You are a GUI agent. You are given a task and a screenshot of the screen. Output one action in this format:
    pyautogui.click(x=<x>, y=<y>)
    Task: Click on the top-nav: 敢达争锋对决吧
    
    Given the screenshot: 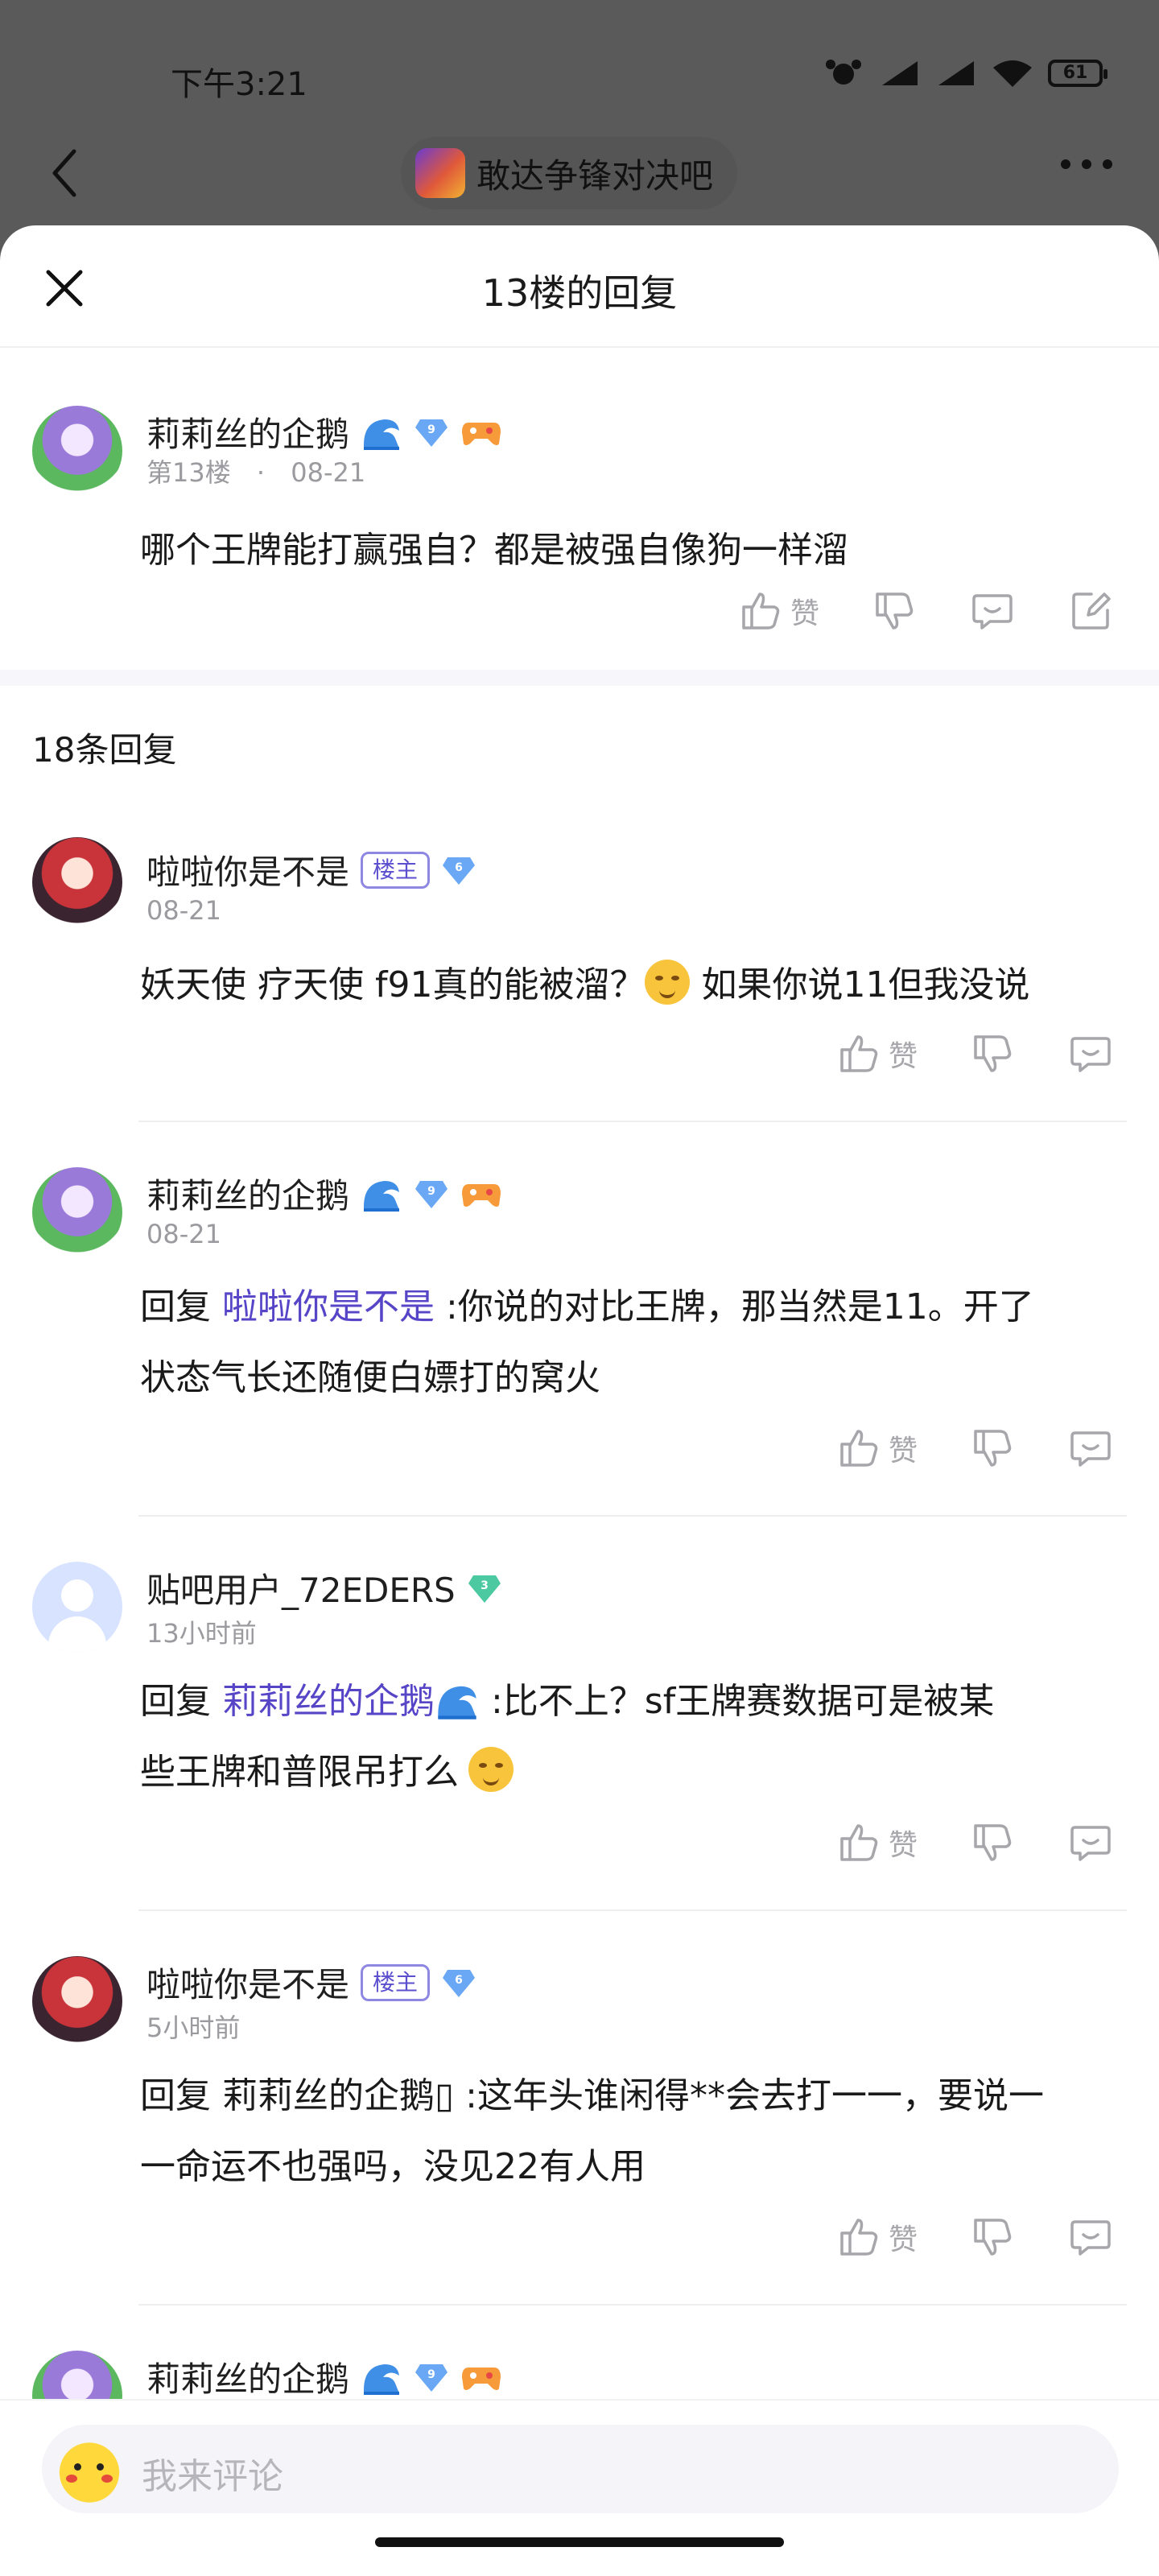 What is the action you would take?
    pyautogui.click(x=579, y=173)
    